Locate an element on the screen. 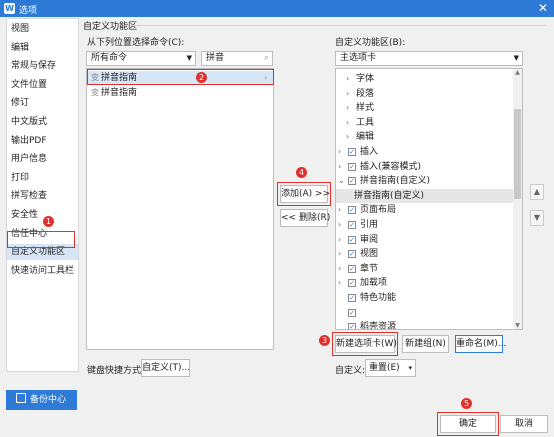 Image resolution: width=554 pixels, height=437 pixels. nav-item: 文件位置 is located at coordinates (42, 85).